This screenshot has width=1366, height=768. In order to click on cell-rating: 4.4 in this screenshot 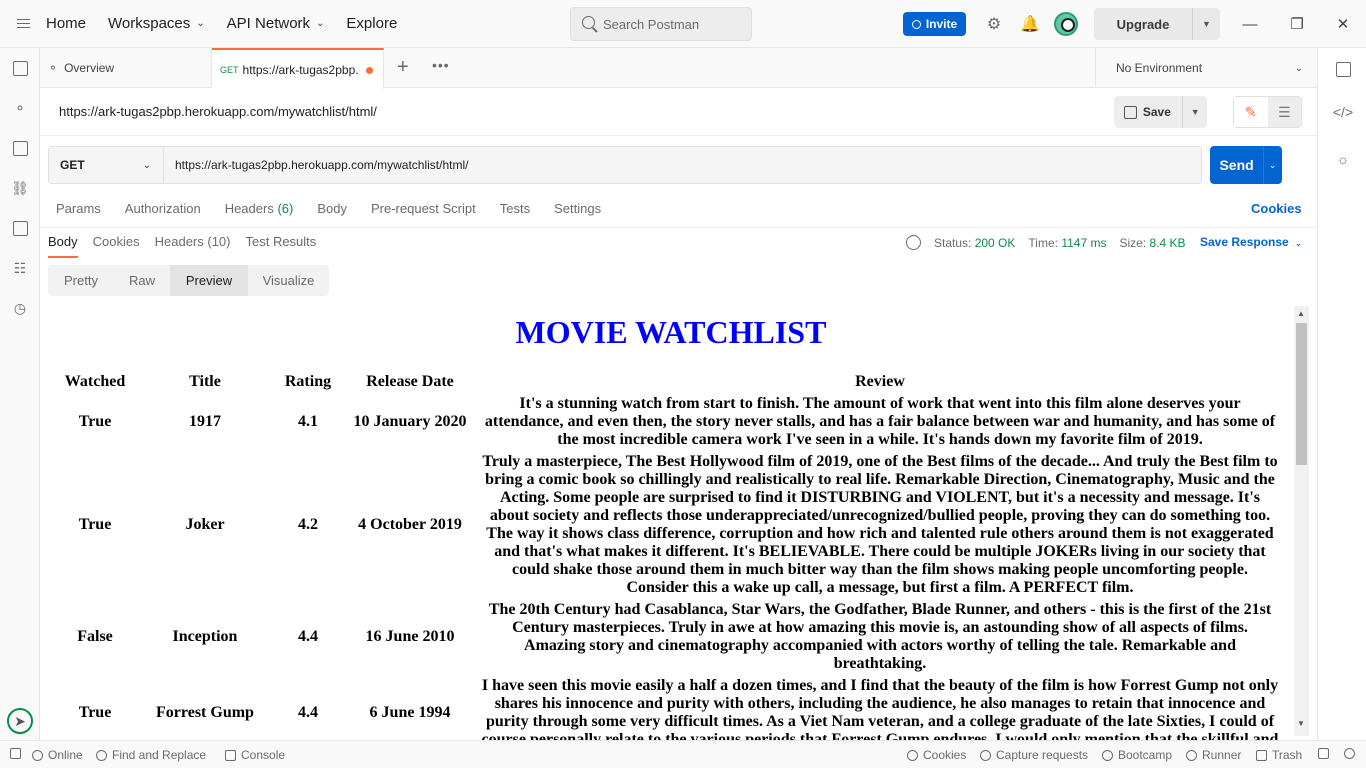, I will do `click(308, 712)`.